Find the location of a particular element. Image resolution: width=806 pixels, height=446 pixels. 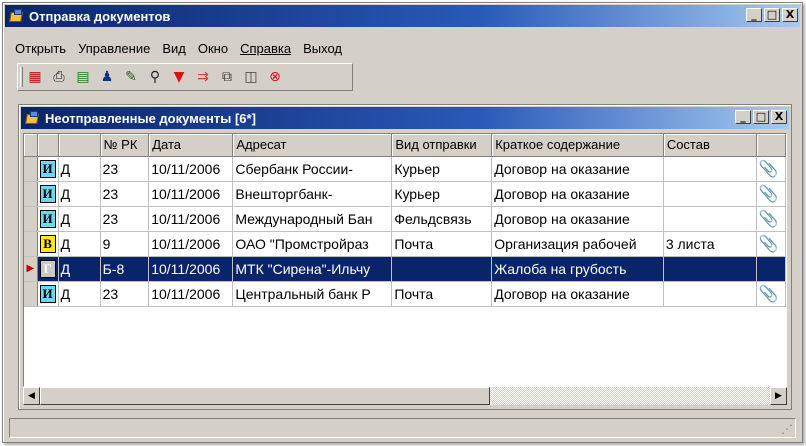

scroll-right-icon: ▶ is located at coordinates (778, 396).